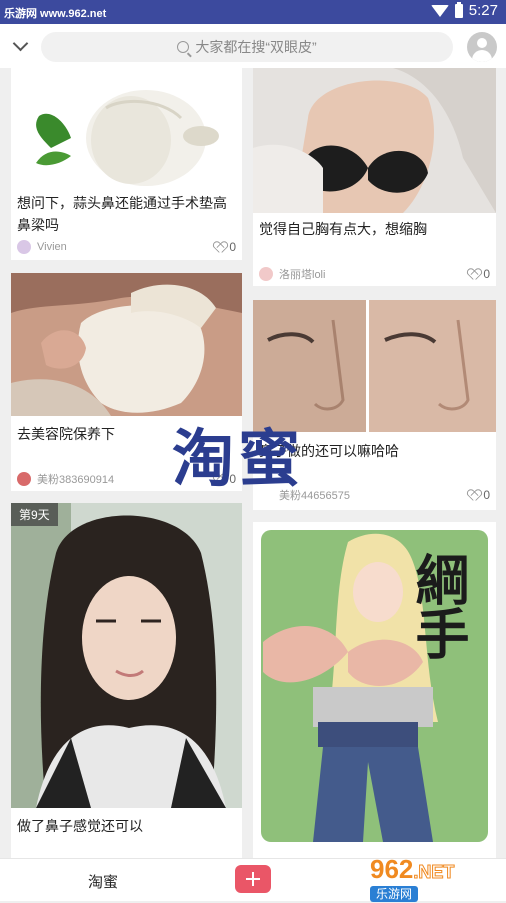  I want to click on logo-tld: .NET, so click(434, 872).